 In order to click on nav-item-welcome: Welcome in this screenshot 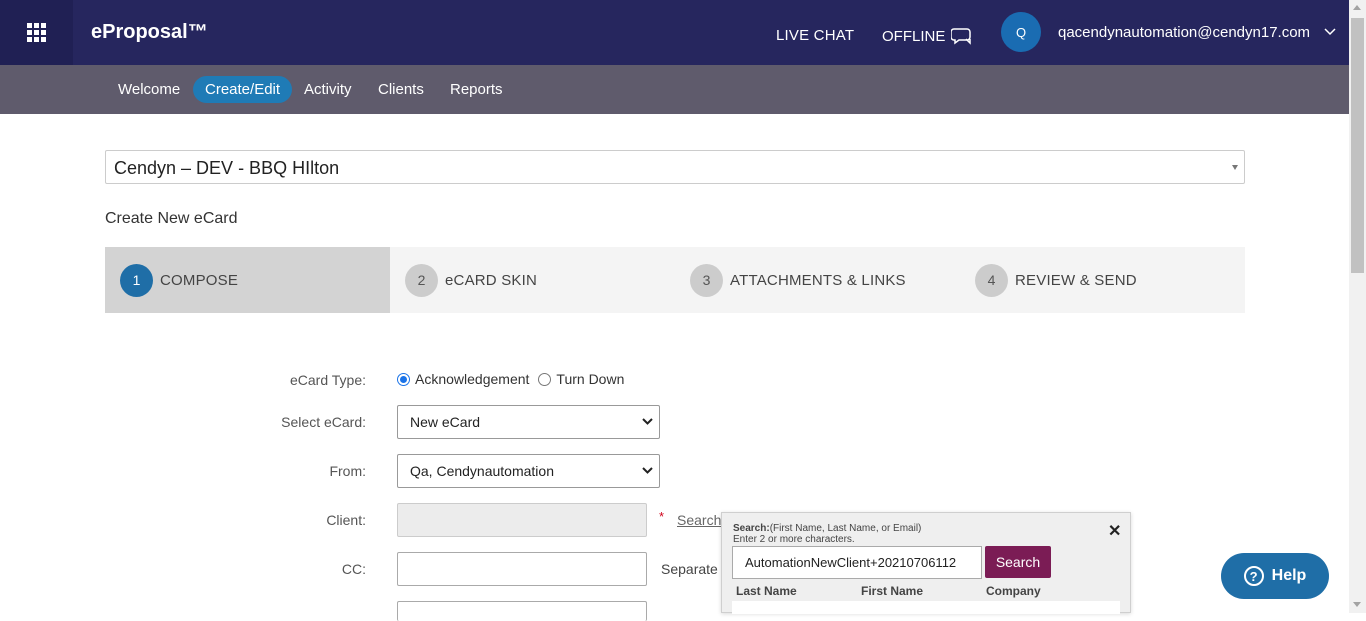, I will do `click(149, 89)`.